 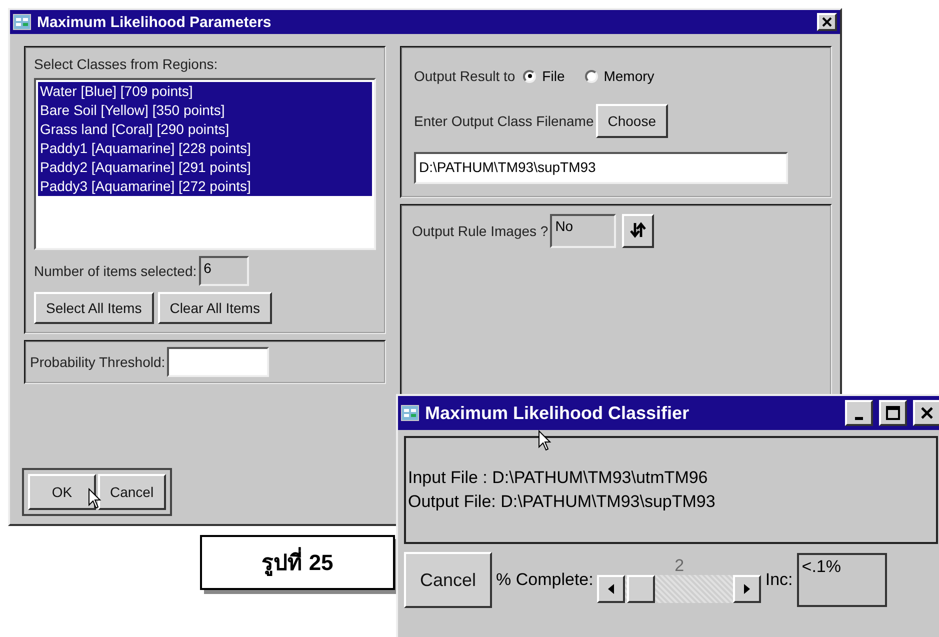 What do you see at coordinates (126, 64) in the screenshot?
I see `classes-label: Select Classes from Regions:` at bounding box center [126, 64].